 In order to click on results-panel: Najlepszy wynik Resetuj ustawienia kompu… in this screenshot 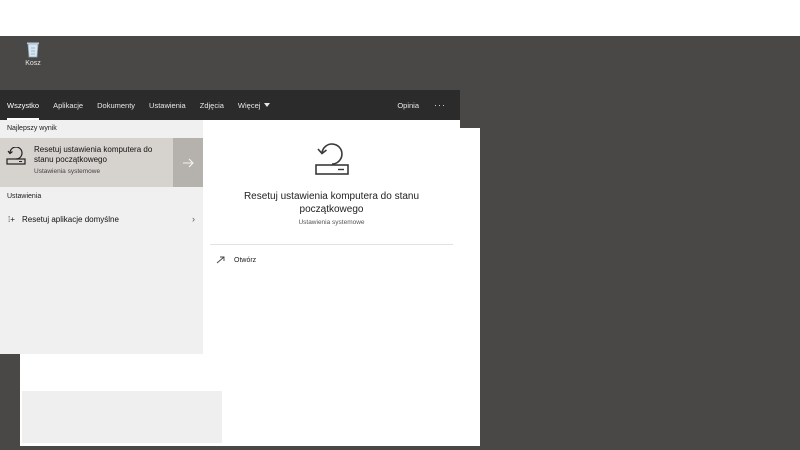, I will do `click(101, 237)`.